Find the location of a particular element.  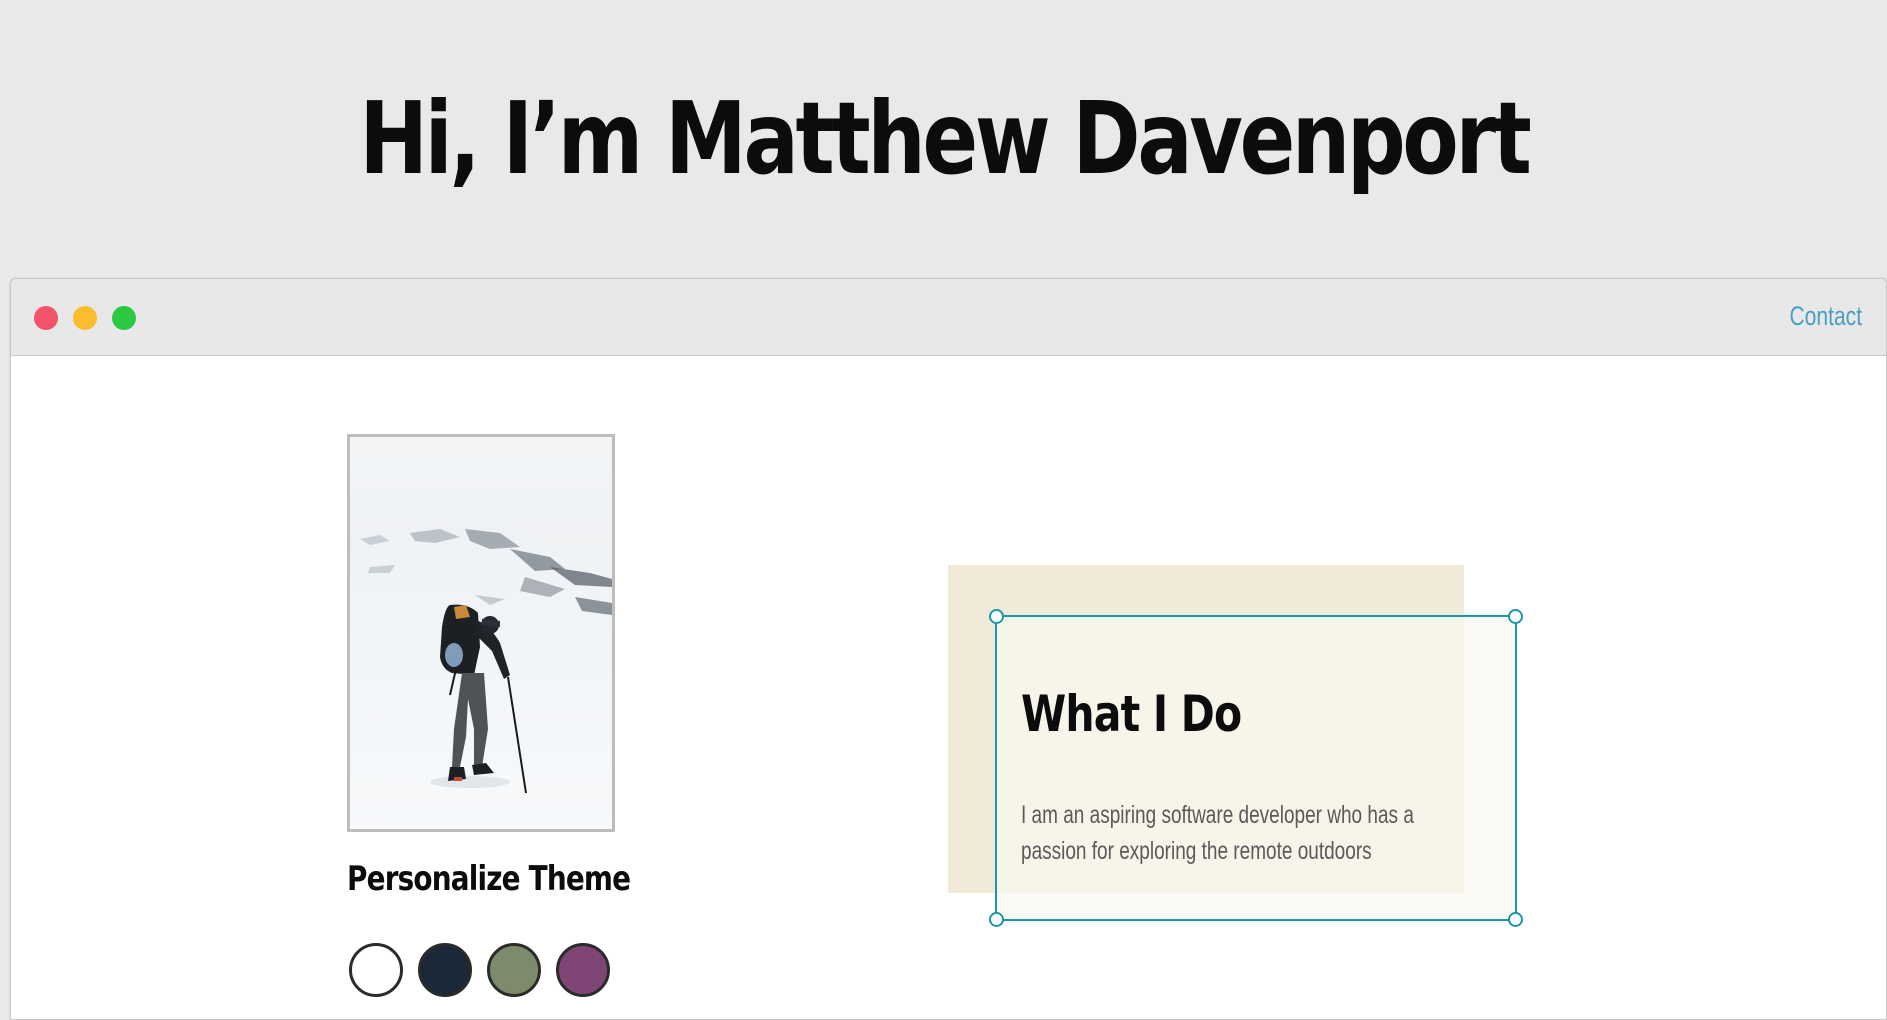

maximize-window-button is located at coordinates (124, 318).